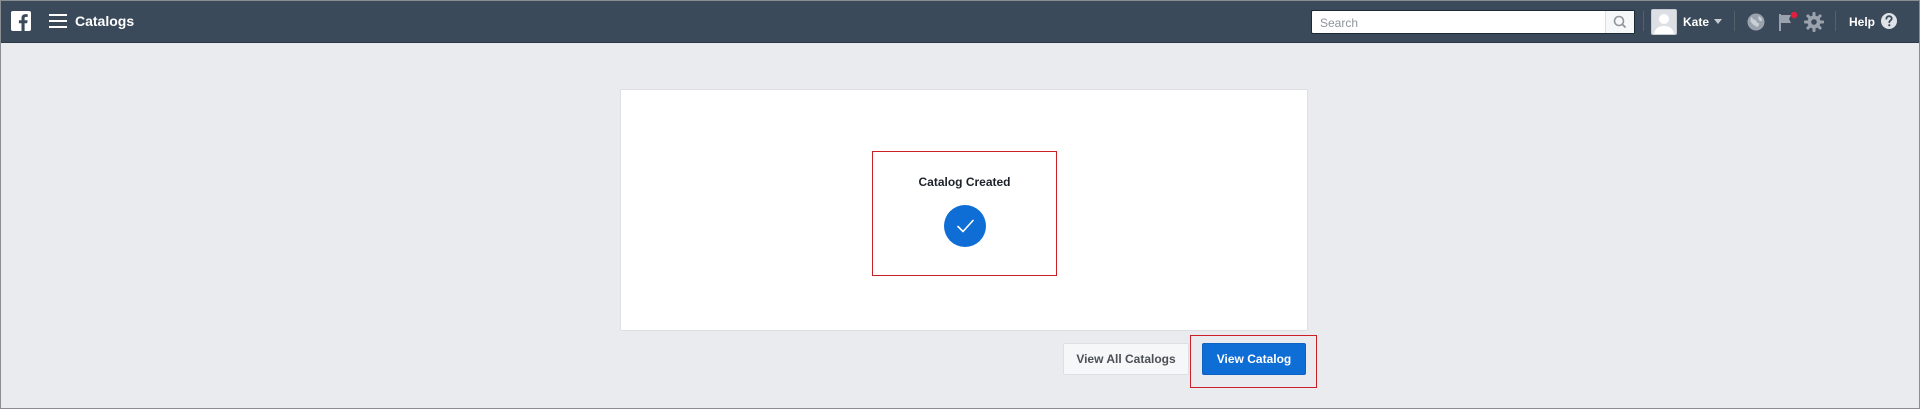 The image size is (1920, 409). What do you see at coordinates (960, 22) in the screenshot?
I see `top-navigation-bar: Catalogs Kate` at bounding box center [960, 22].